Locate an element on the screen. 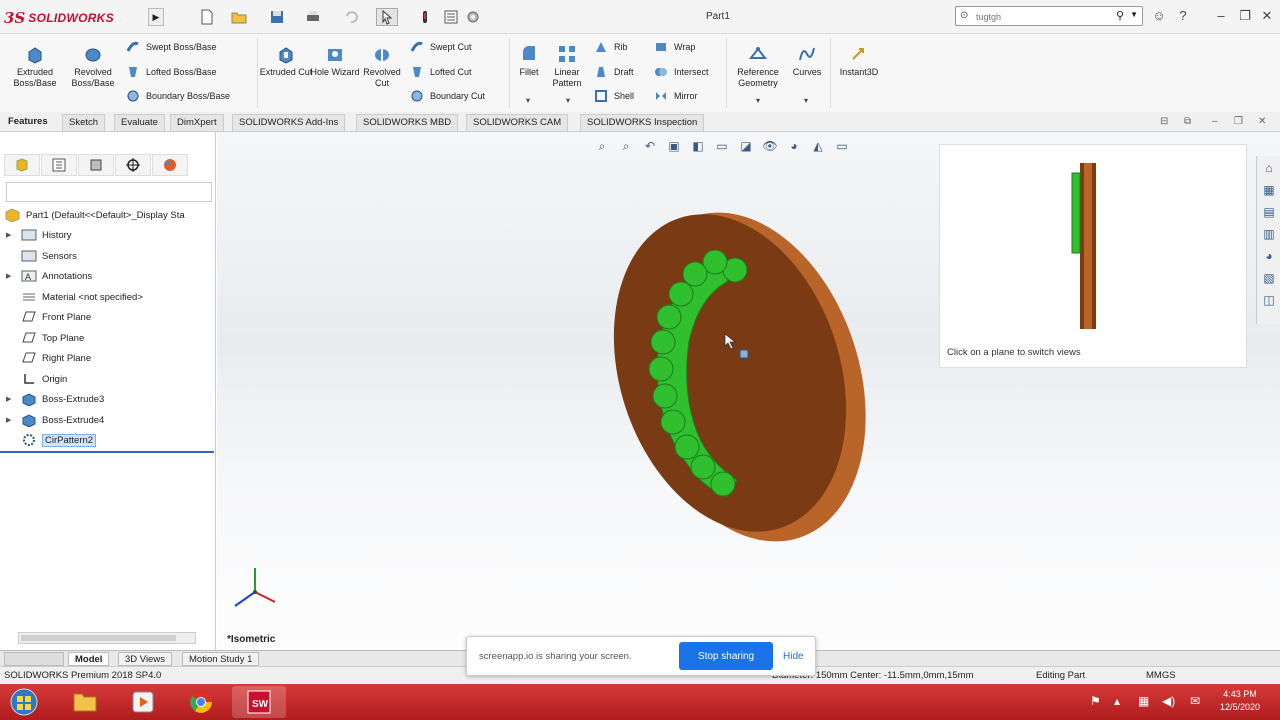 Image resolution: width=1280 pixels, height=720 pixels. tab-cam: SOLIDWORKS CAM is located at coordinates (517, 122).